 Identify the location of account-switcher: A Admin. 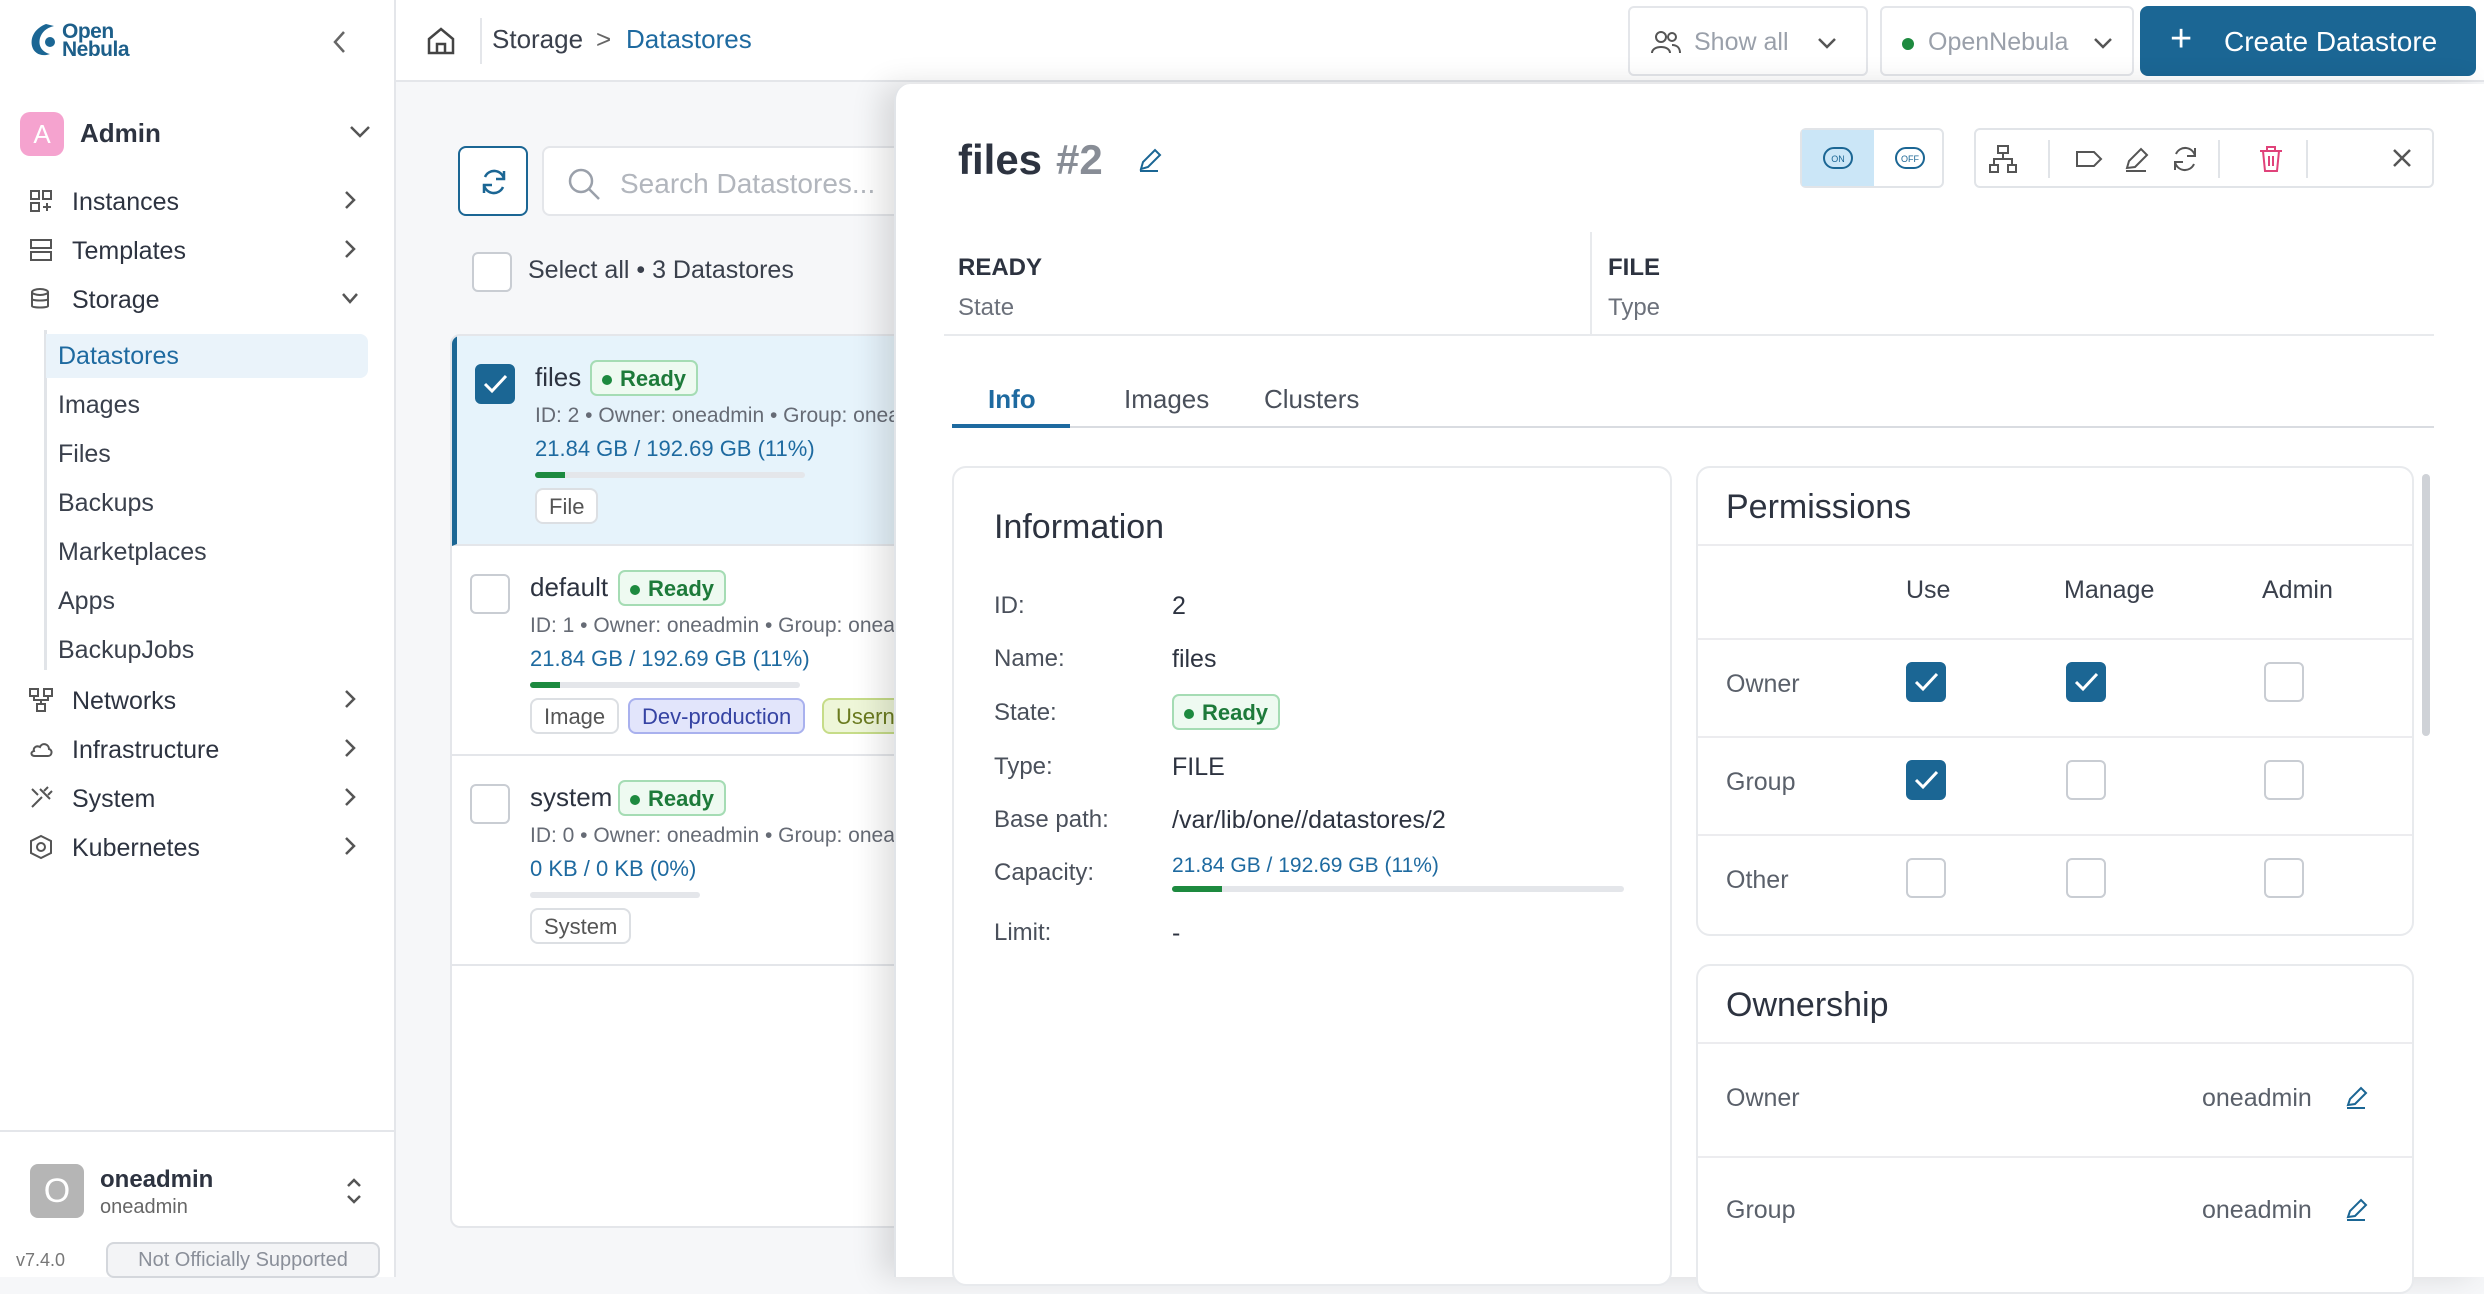
(200, 133).